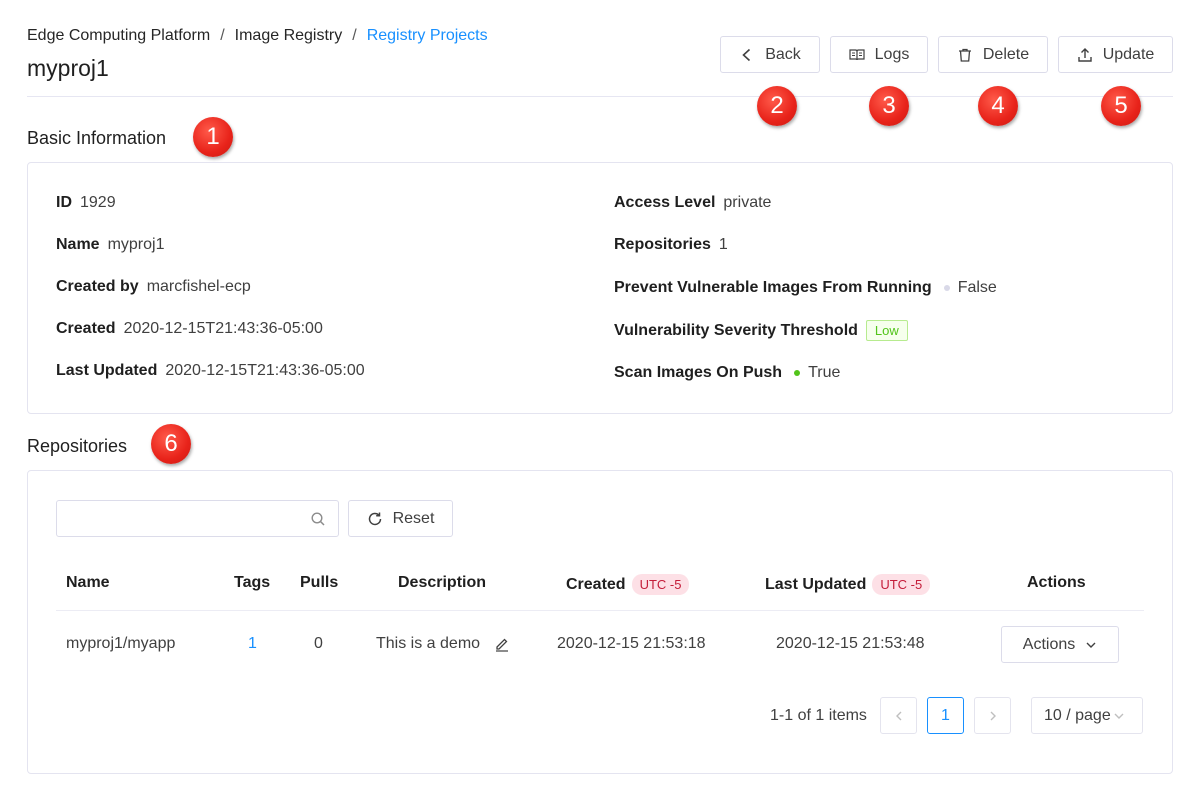  I want to click on back-button: Back, so click(770, 54).